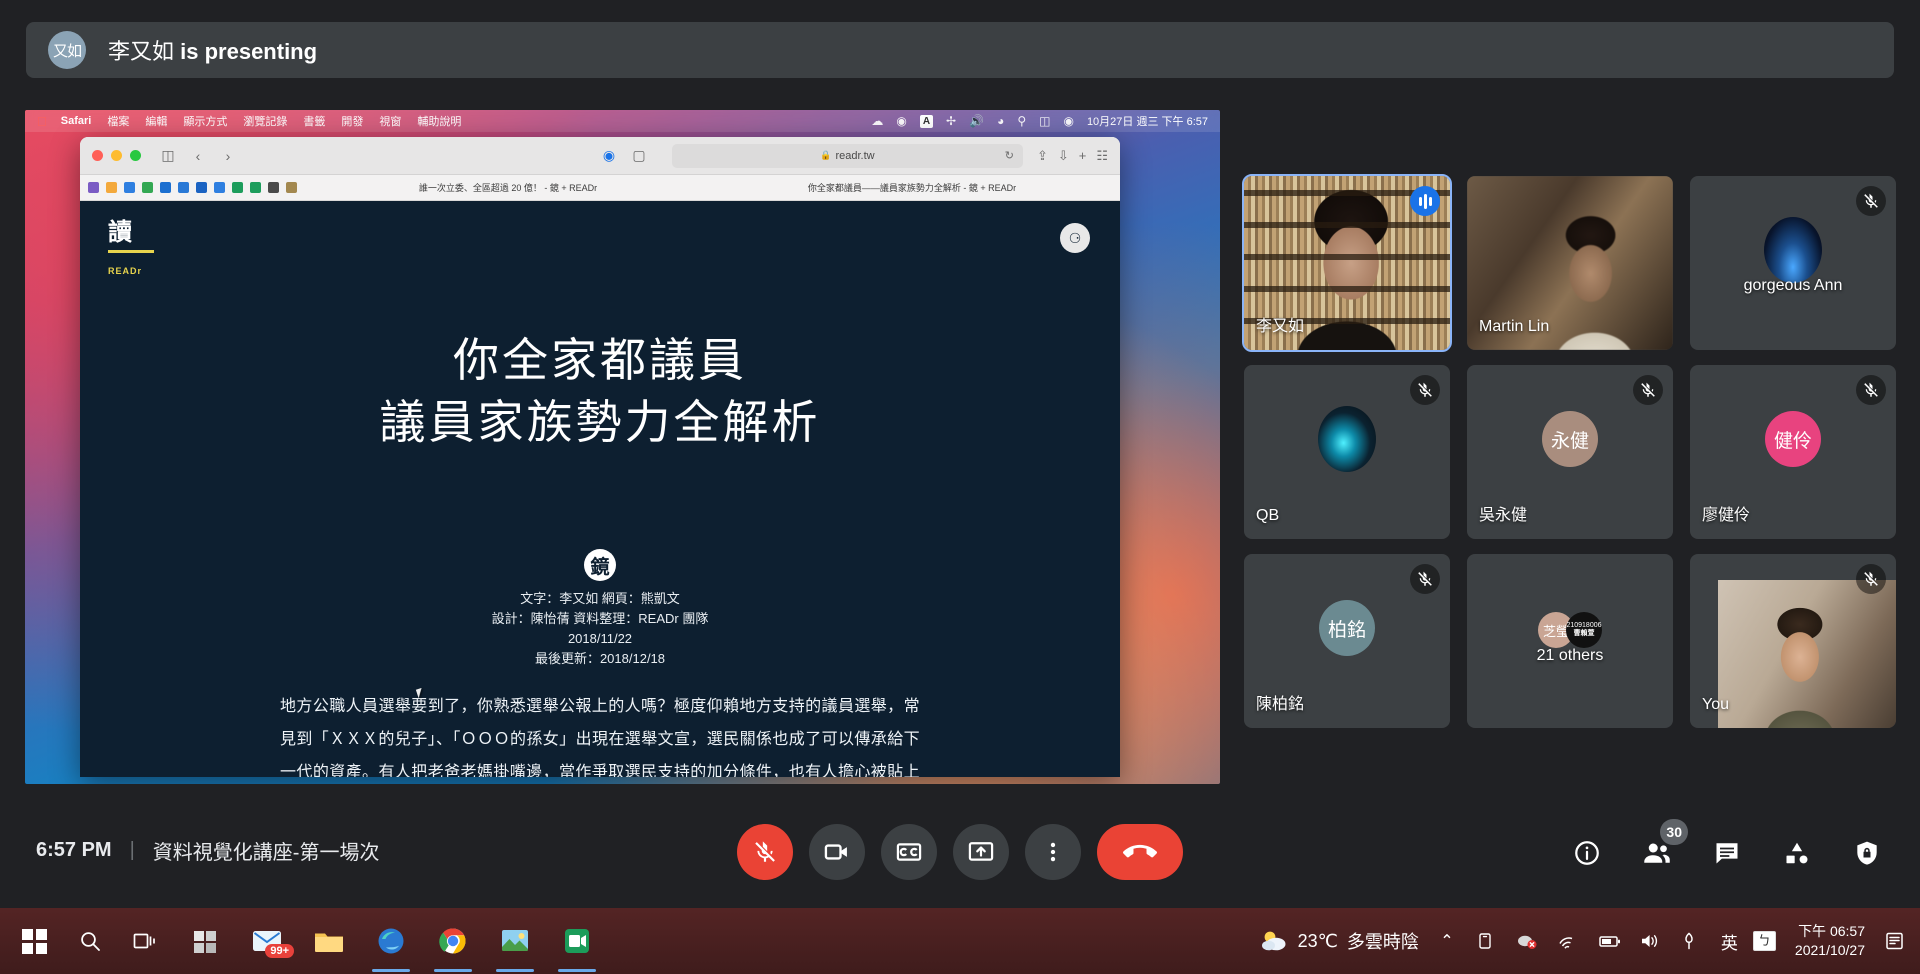  I want to click on bluetooth-icon: ✢, so click(951, 121).